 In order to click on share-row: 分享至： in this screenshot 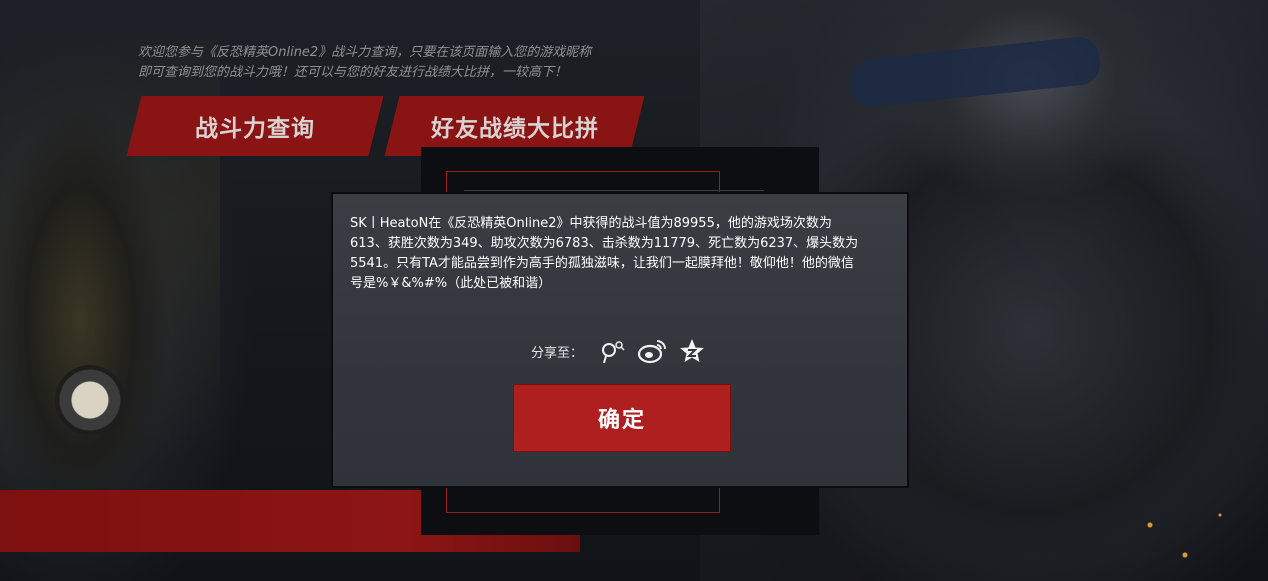, I will do `click(619, 351)`.